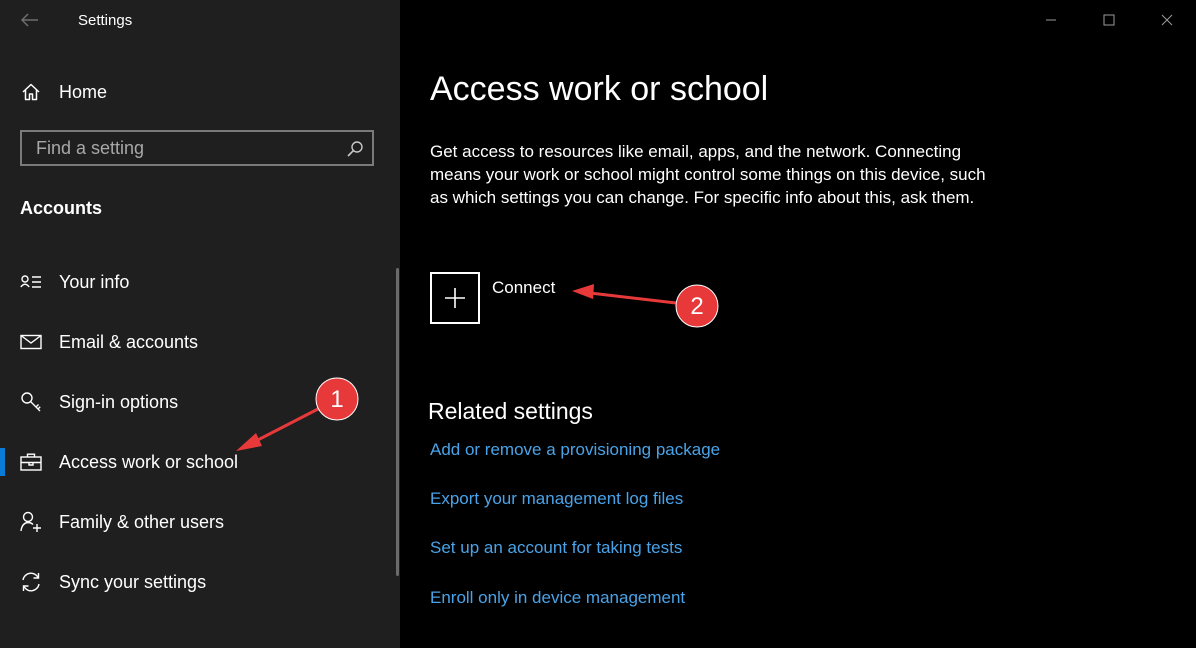  What do you see at coordinates (31, 342) in the screenshot?
I see `mail-icon` at bounding box center [31, 342].